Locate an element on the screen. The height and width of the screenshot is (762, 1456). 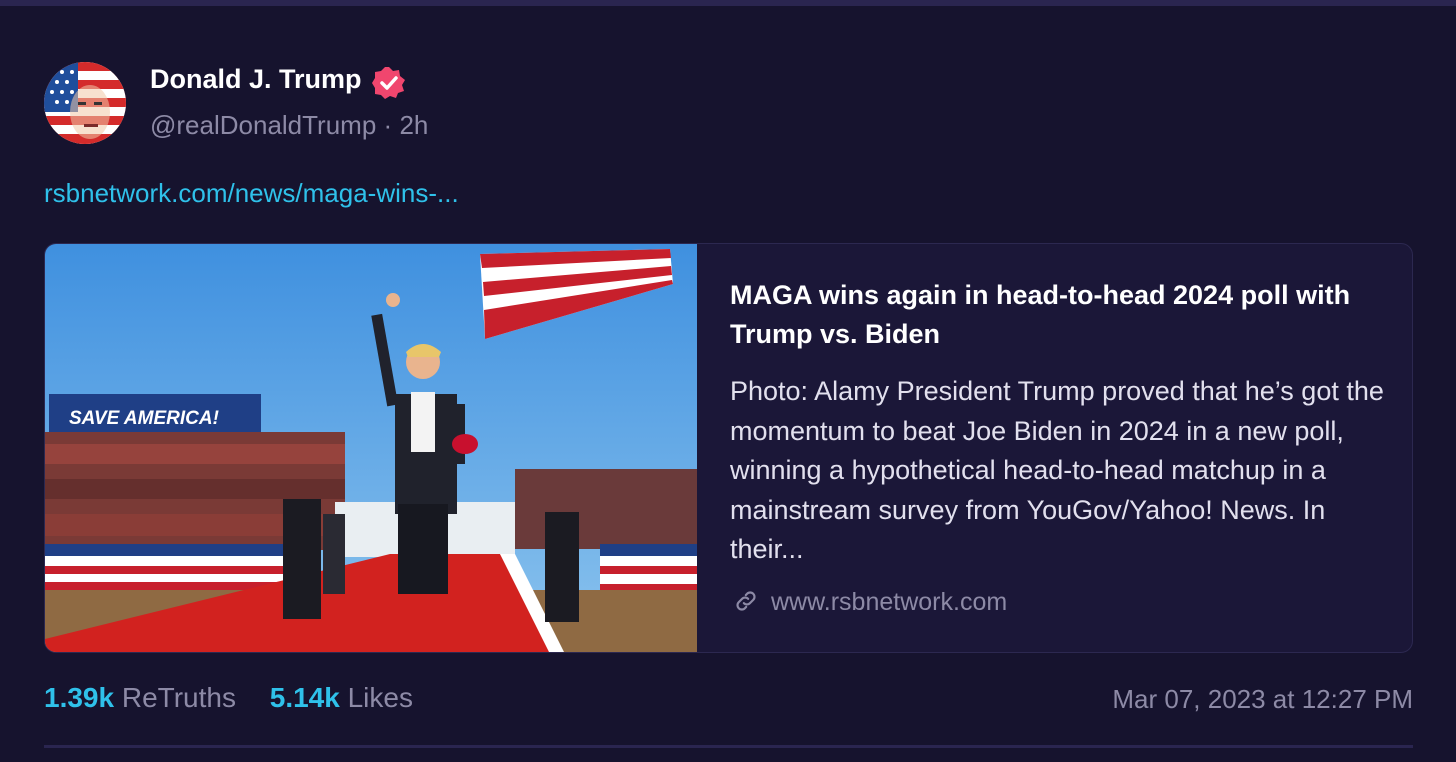
link-icon is located at coordinates (746, 601).